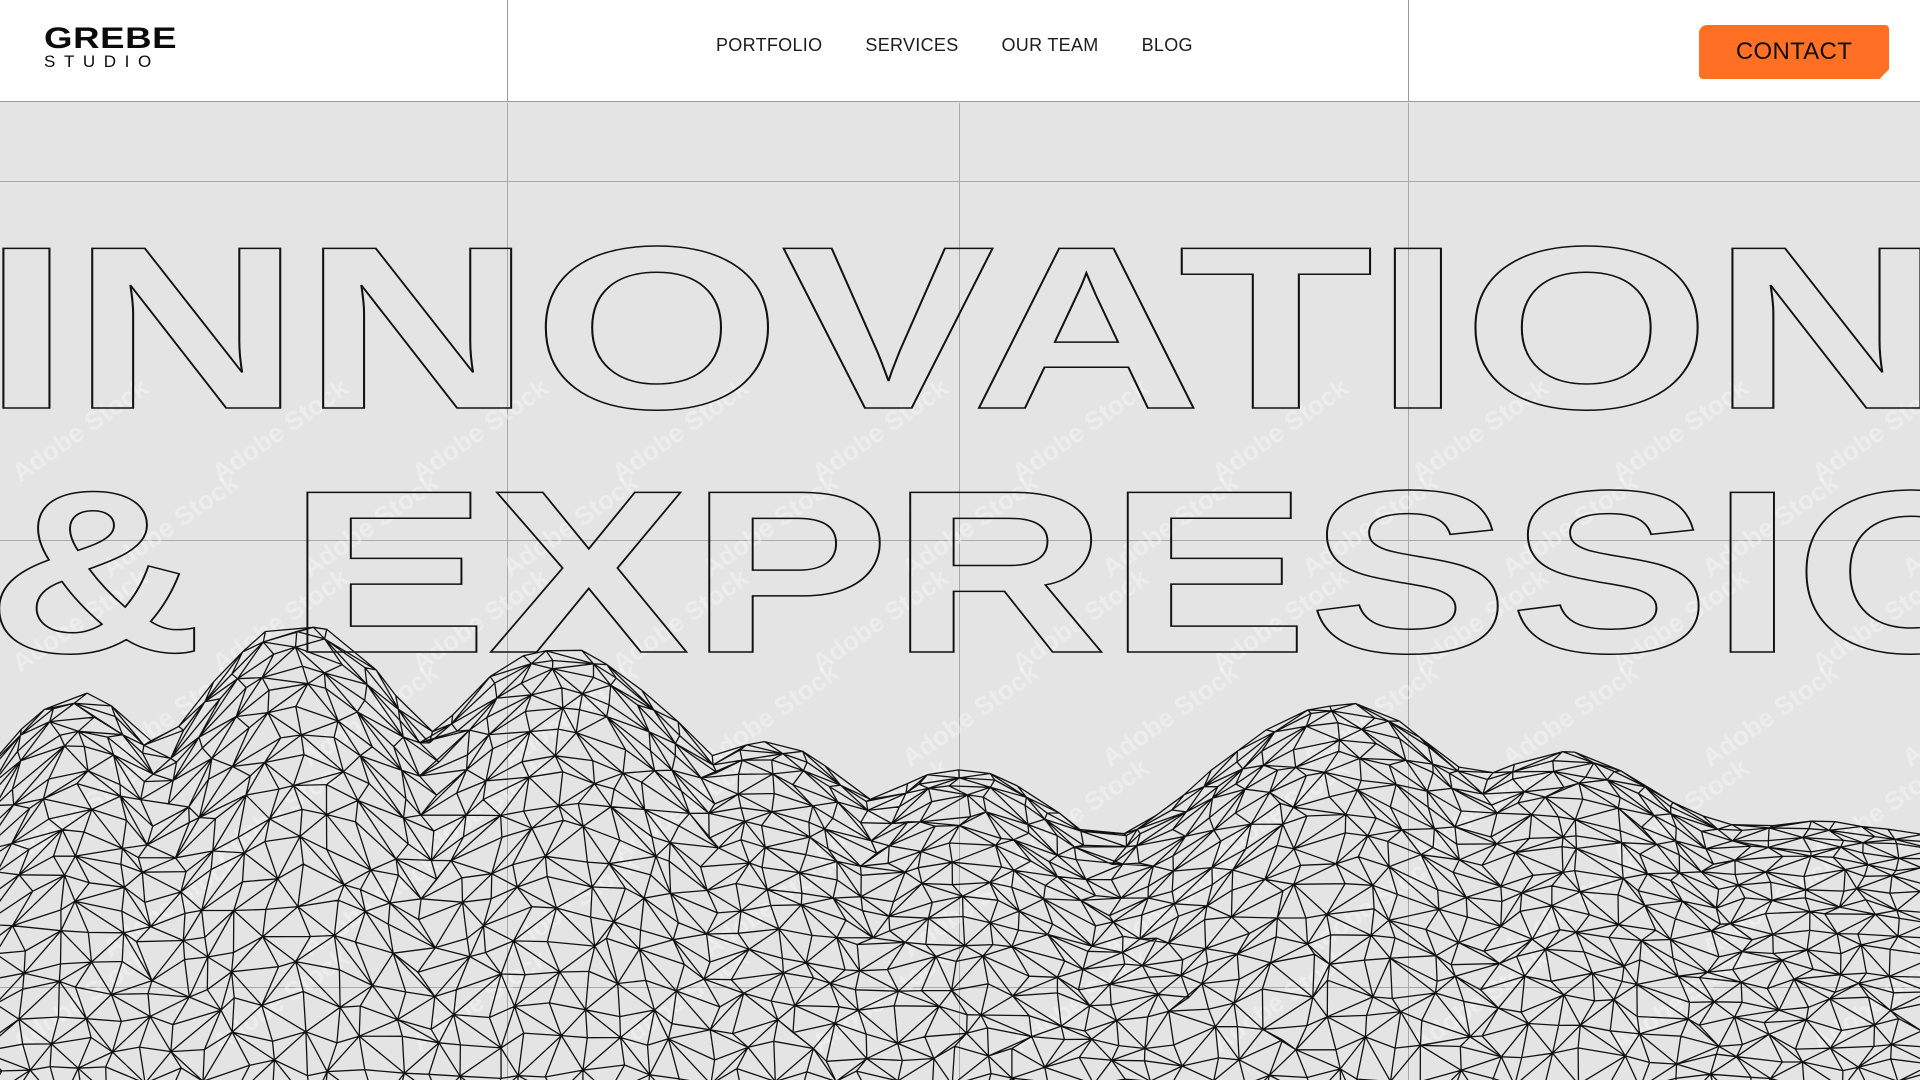  Describe the element at coordinates (111, 38) in the screenshot. I see `logo-wordmark: GREBE` at that location.